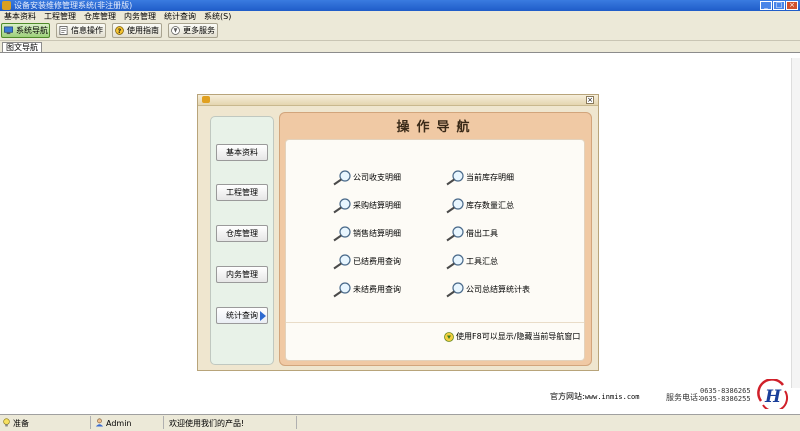 The image size is (800, 431). I want to click on link-sales-settlement: 销售结算明细, so click(366, 234).